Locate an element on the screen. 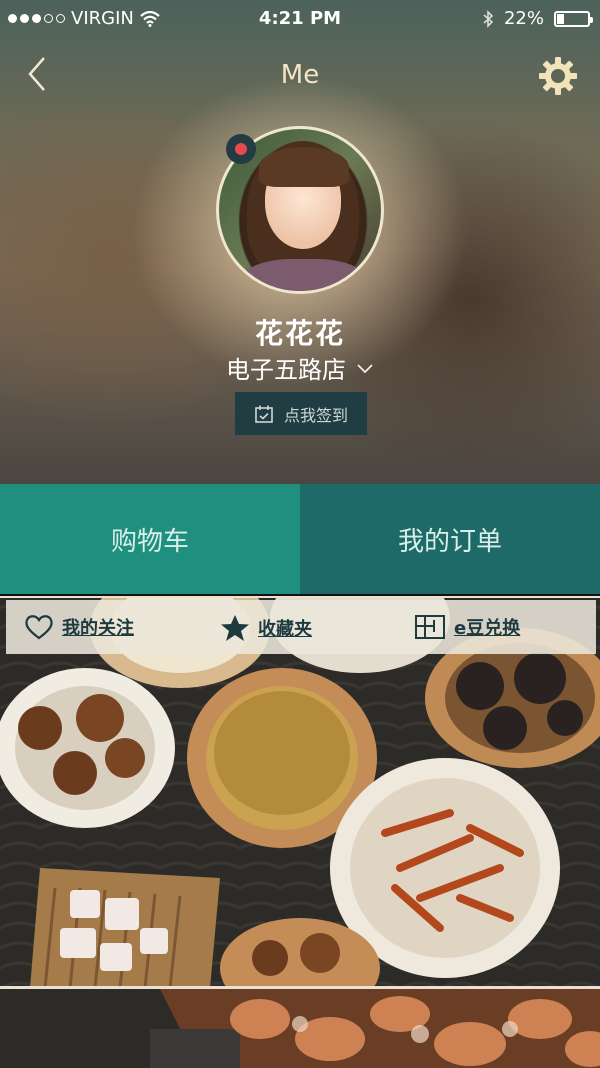  status-right: 22% is located at coordinates (537, 18).